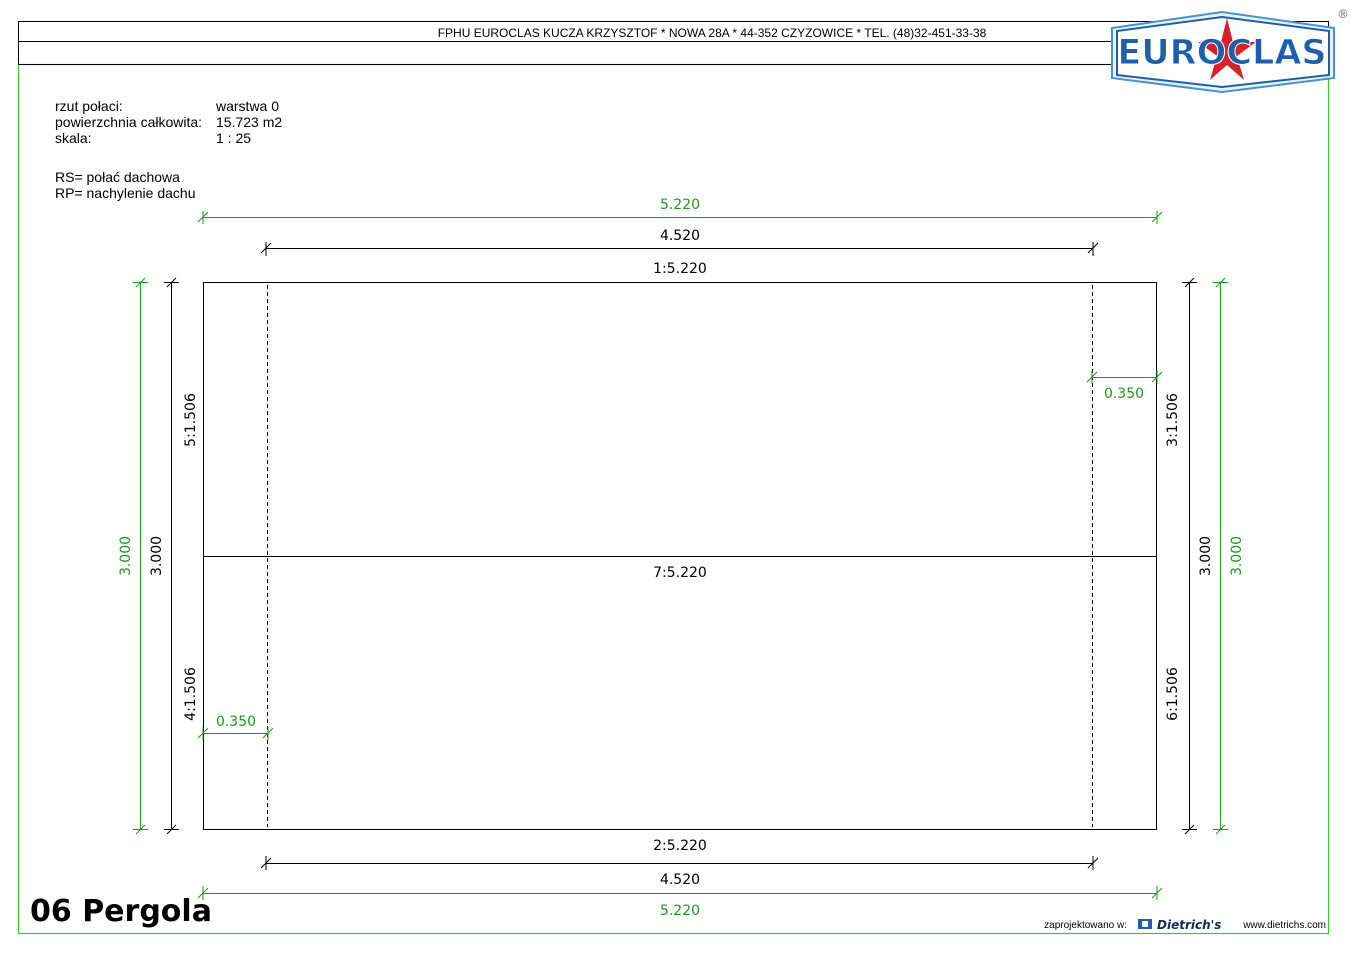 Image resolution: width=1350 pixels, height=956 pixels. What do you see at coordinates (1173, 420) in the screenshot?
I see `edge-label-right-upper: 3:1.506` at bounding box center [1173, 420].